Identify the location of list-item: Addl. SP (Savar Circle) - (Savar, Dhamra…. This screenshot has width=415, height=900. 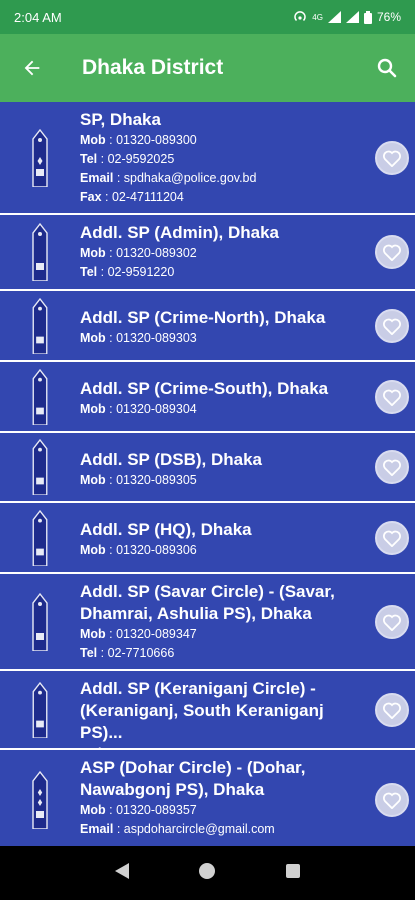
(207, 622).